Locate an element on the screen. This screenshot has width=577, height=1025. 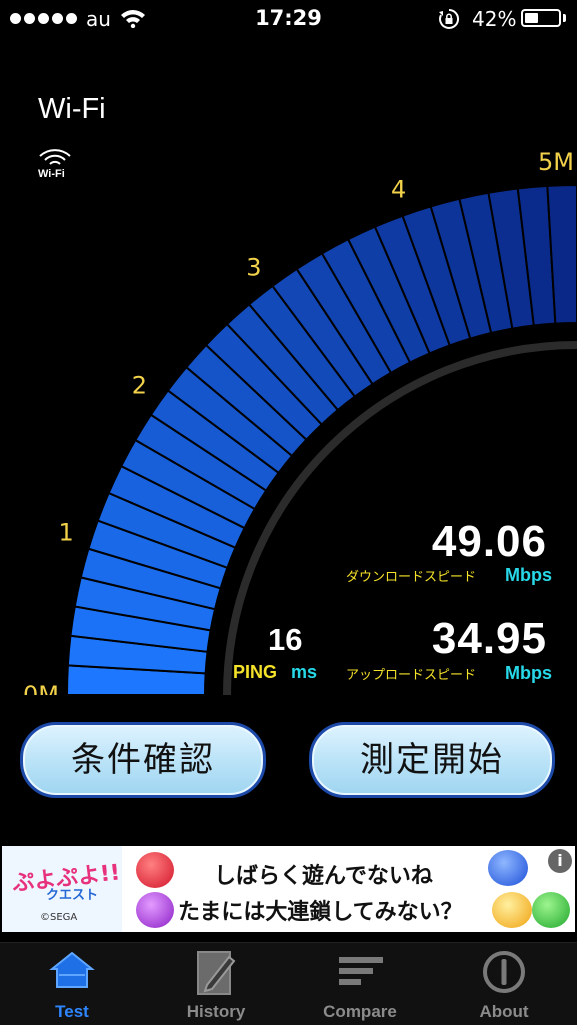
upload-speed-unit: Mbps is located at coordinates (528, 673).